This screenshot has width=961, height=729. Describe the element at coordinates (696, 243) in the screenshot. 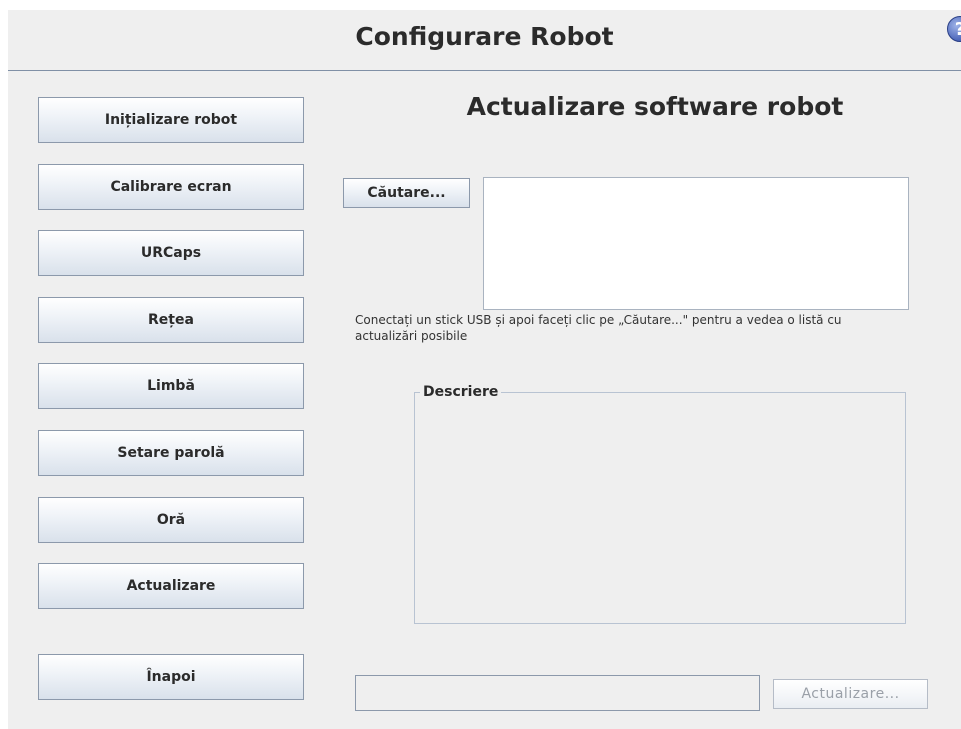

I see `update-list` at that location.